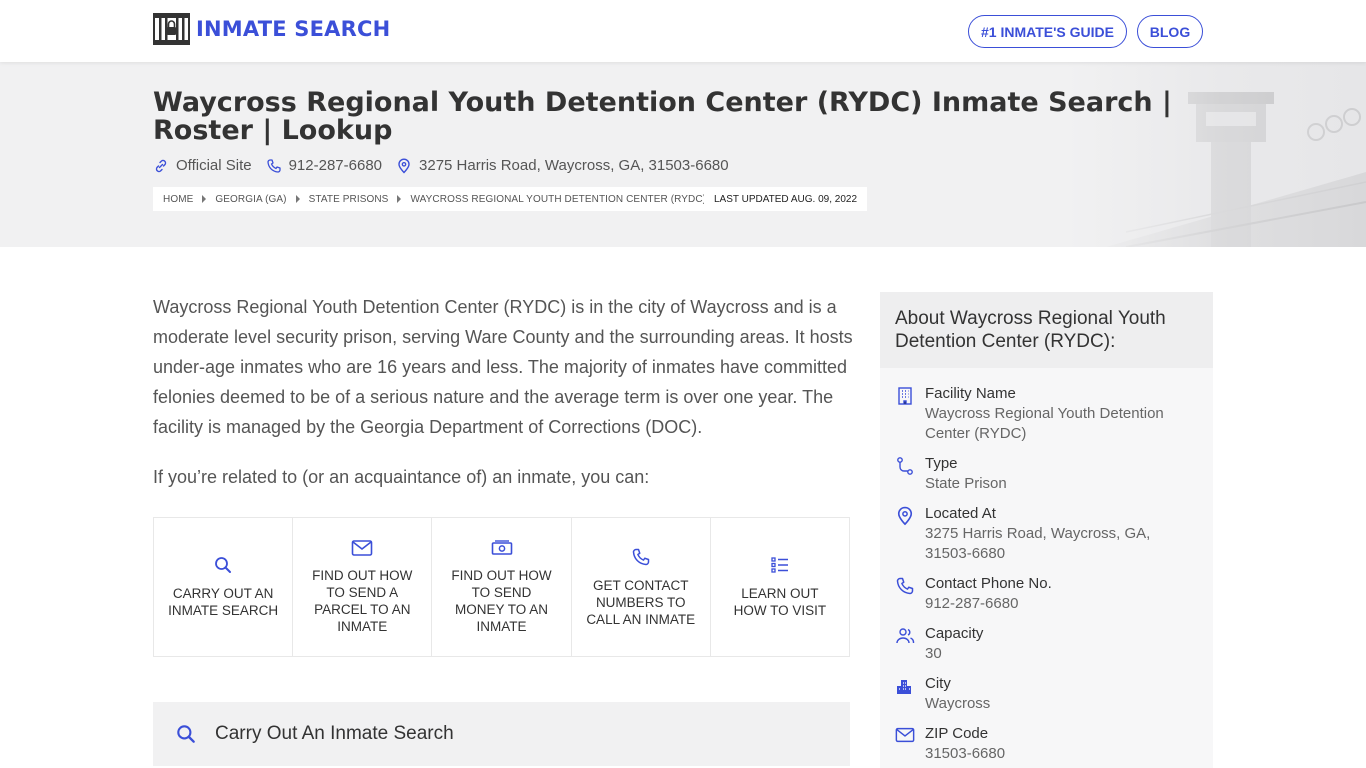  I want to click on action-card-inmate-search: CARRY OUT AN INMATE SEARCH, so click(224, 587).